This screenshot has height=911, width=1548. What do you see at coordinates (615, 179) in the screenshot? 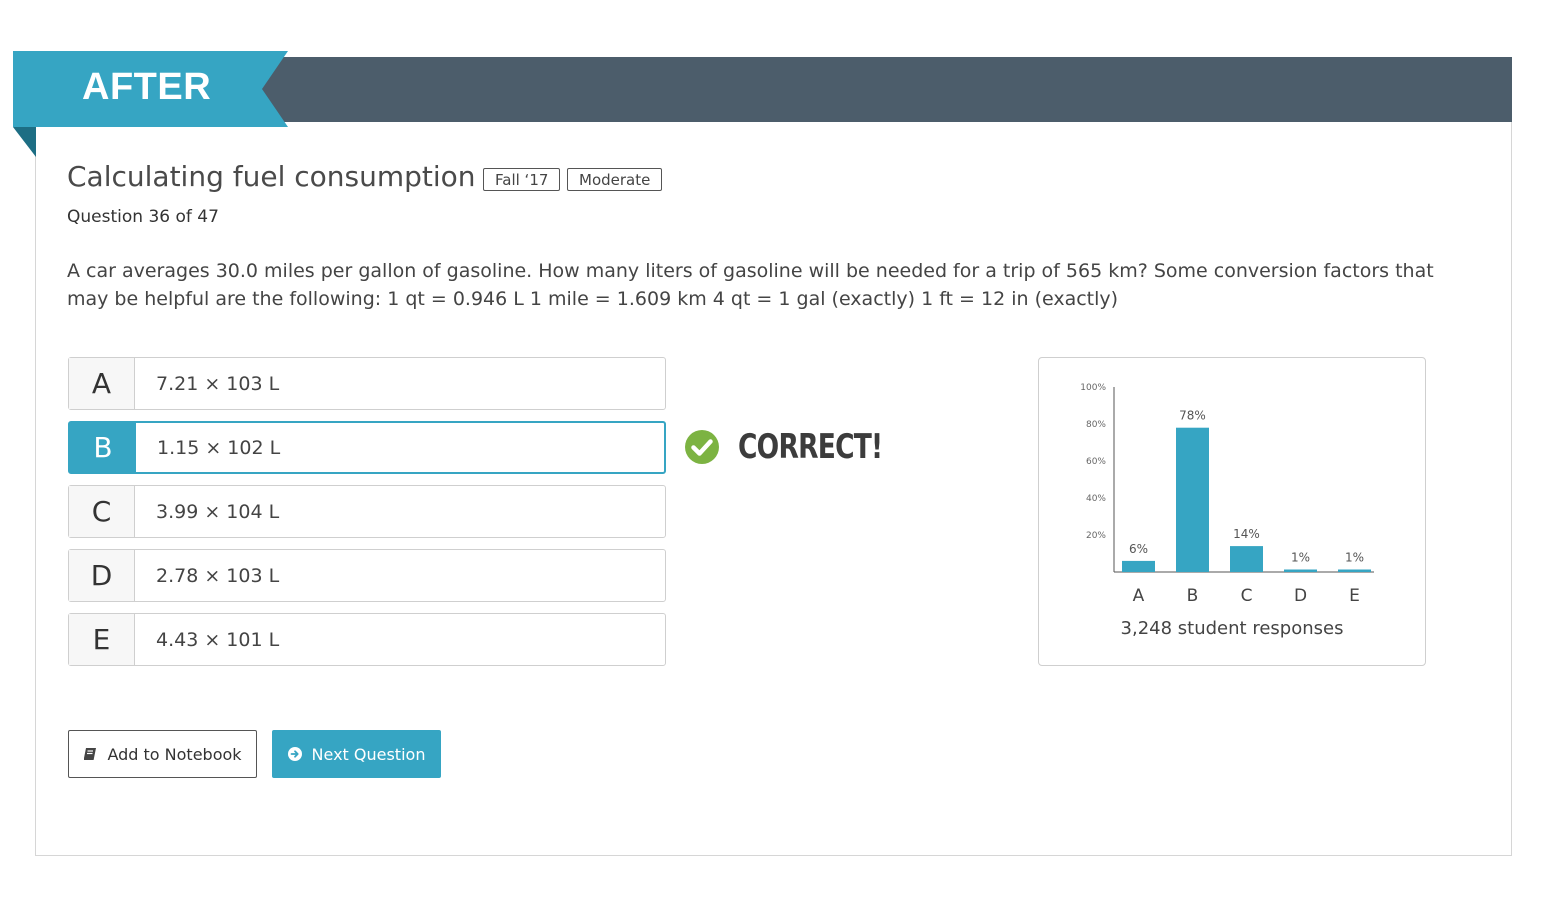
I see `difficulty-tag: Moderate` at bounding box center [615, 179].